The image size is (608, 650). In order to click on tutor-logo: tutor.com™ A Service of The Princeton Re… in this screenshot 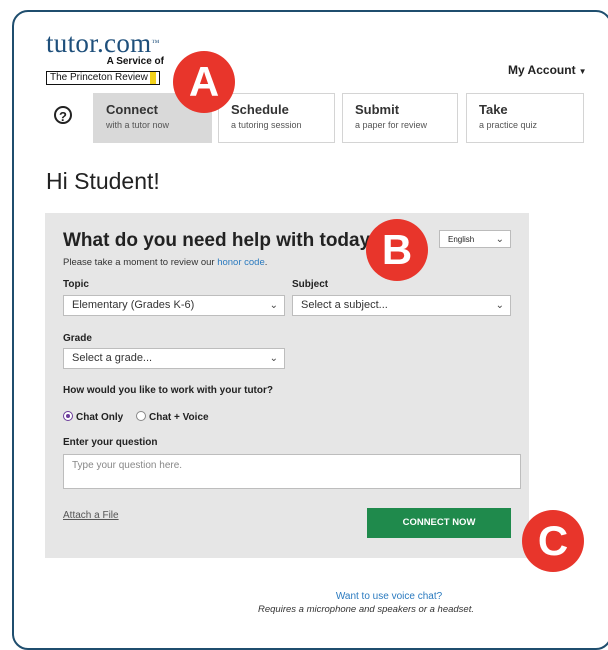, I will do `click(105, 57)`.